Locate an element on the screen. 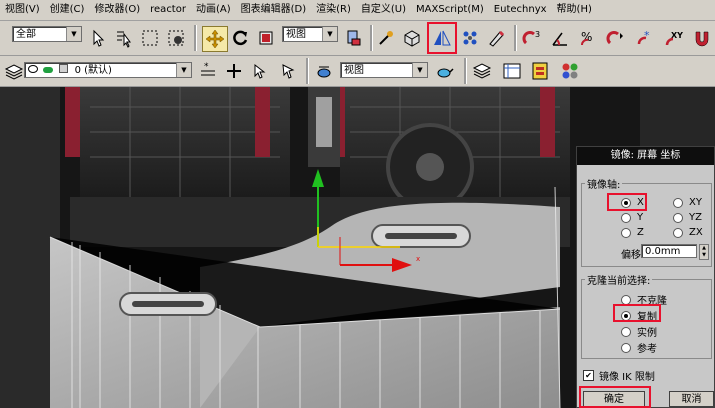 The width and height of the screenshot is (715, 408). add-to-layer-button is located at coordinates (234, 71).